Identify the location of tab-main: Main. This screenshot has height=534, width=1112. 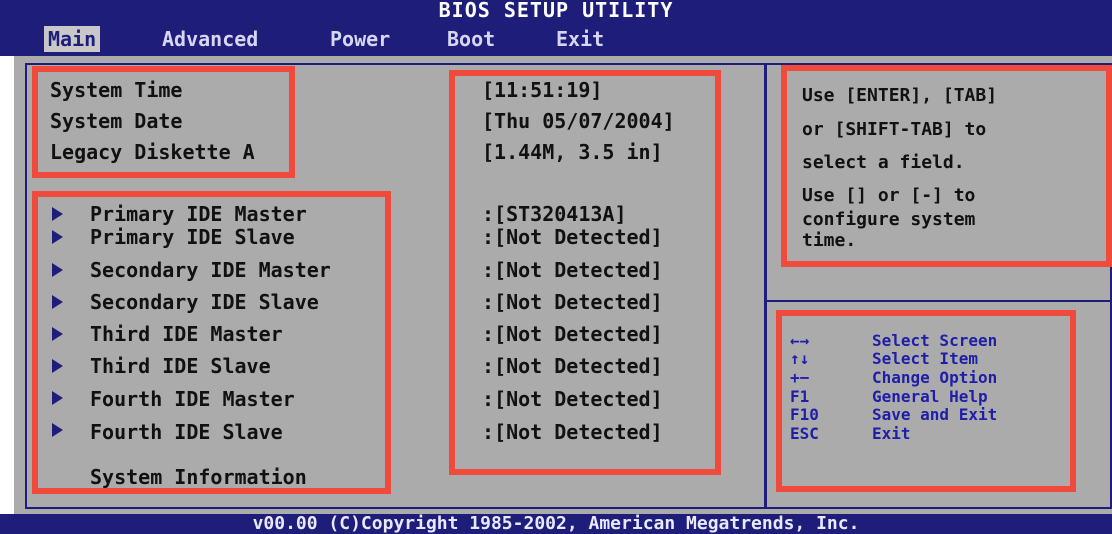
(72, 39).